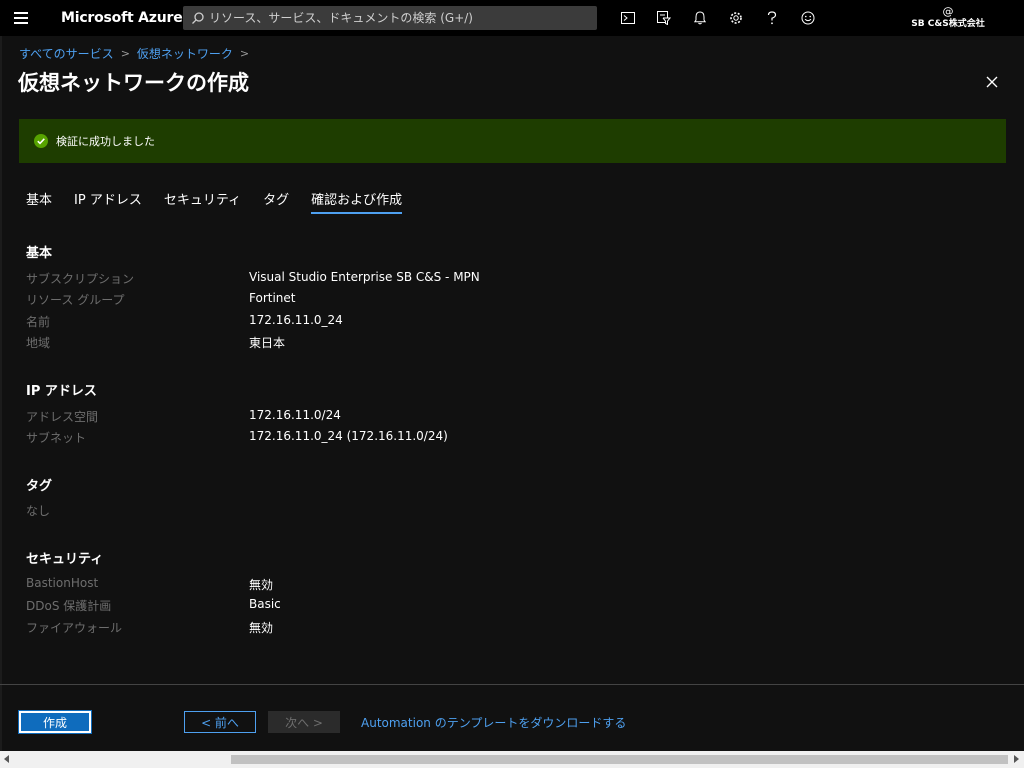  I want to click on label-subscription: サブスクリプション, so click(80, 279).